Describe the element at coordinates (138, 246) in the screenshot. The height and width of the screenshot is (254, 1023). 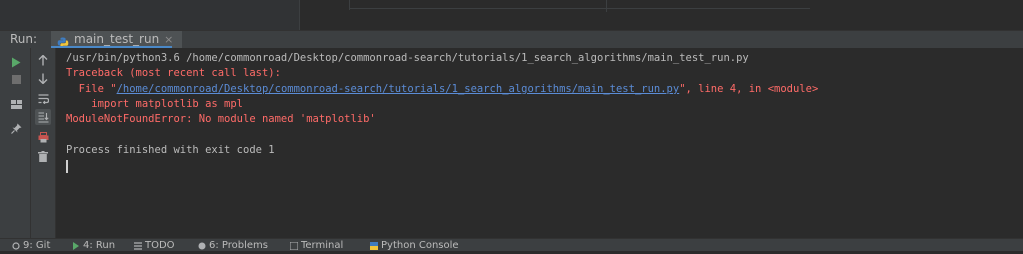
I see `list-icon` at that location.